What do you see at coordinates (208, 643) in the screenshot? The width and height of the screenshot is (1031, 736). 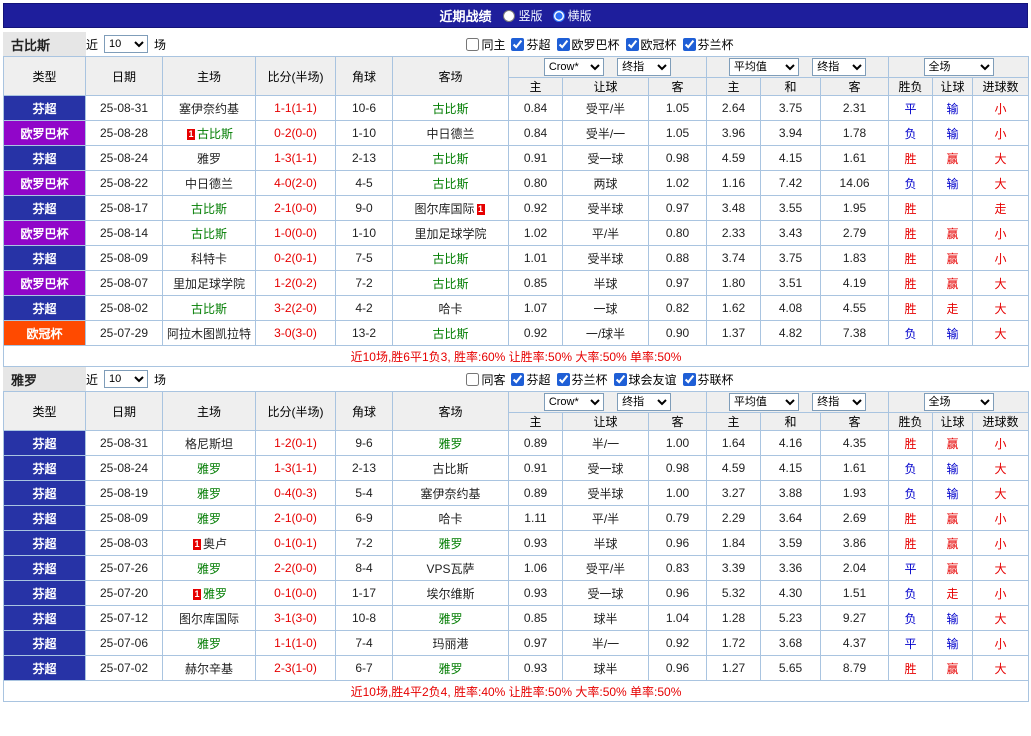 I see `focus-team-name: 雅罗` at bounding box center [208, 643].